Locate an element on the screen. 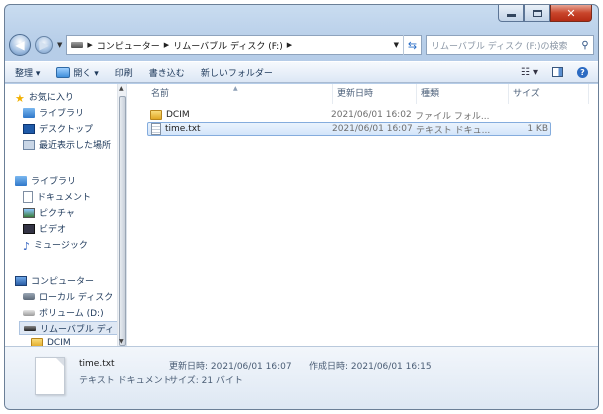 The height and width of the screenshot is (414, 603). forward-arrow-icon: ▶ is located at coordinates (44, 45).